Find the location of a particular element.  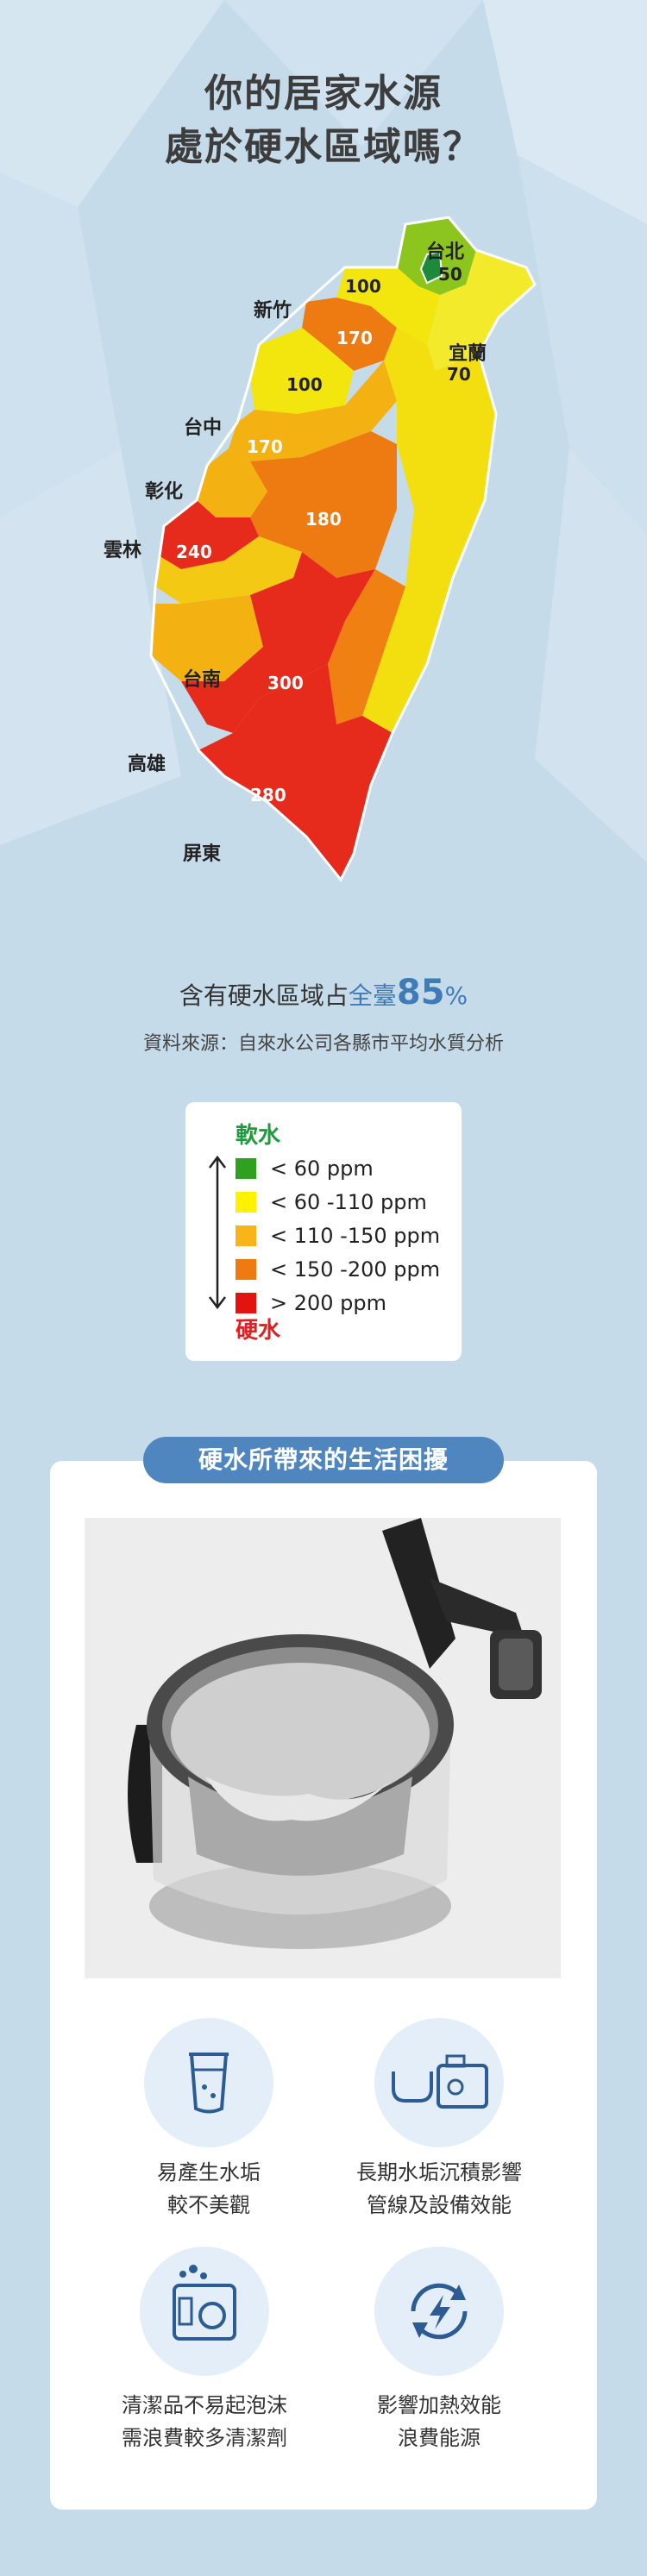

feature-4-line-1: 影響加熱效能 is located at coordinates (439, 2405).